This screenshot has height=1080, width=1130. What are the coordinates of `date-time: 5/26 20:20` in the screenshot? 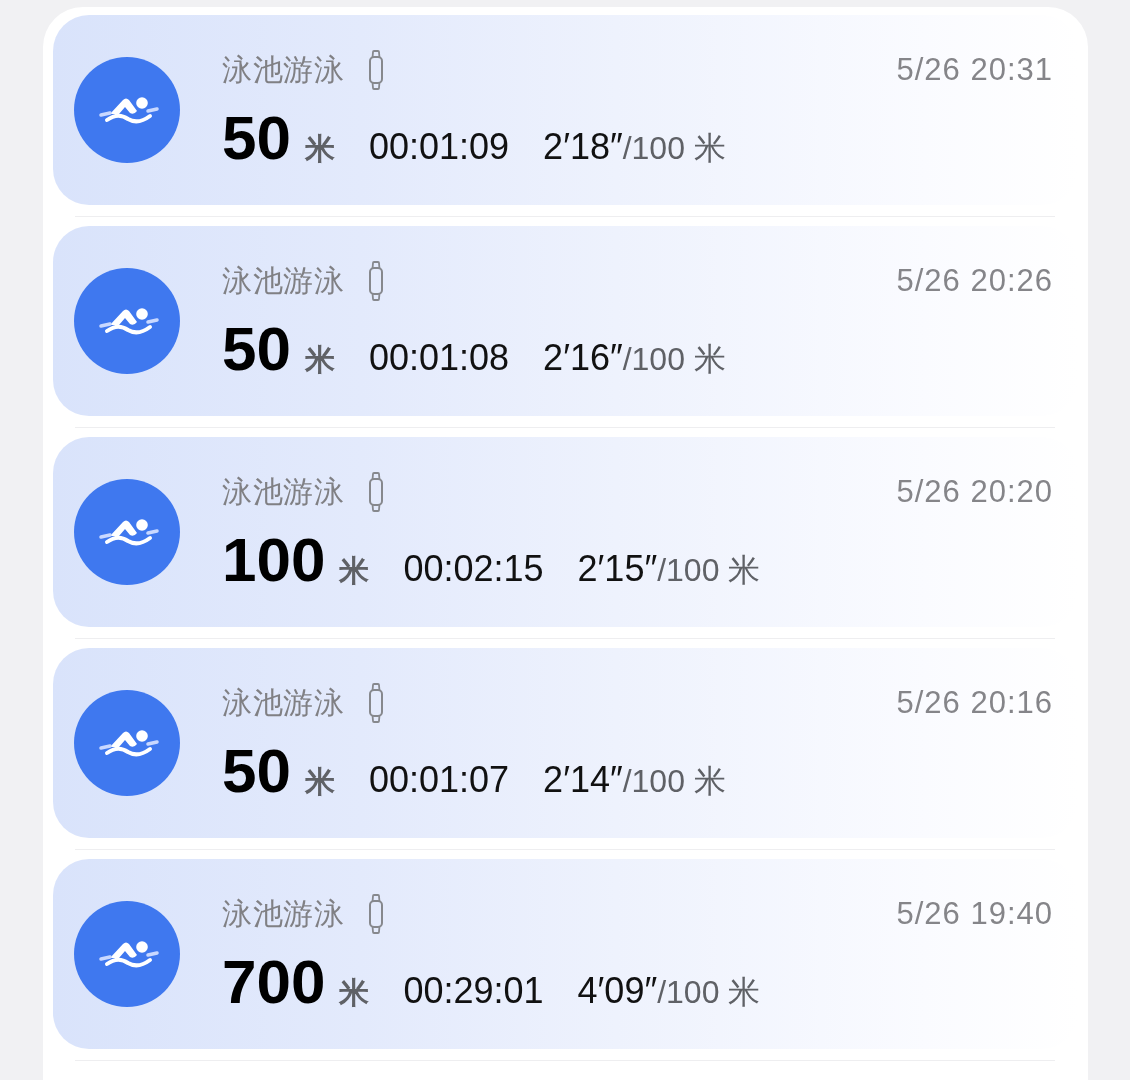 It's located at (974, 492).